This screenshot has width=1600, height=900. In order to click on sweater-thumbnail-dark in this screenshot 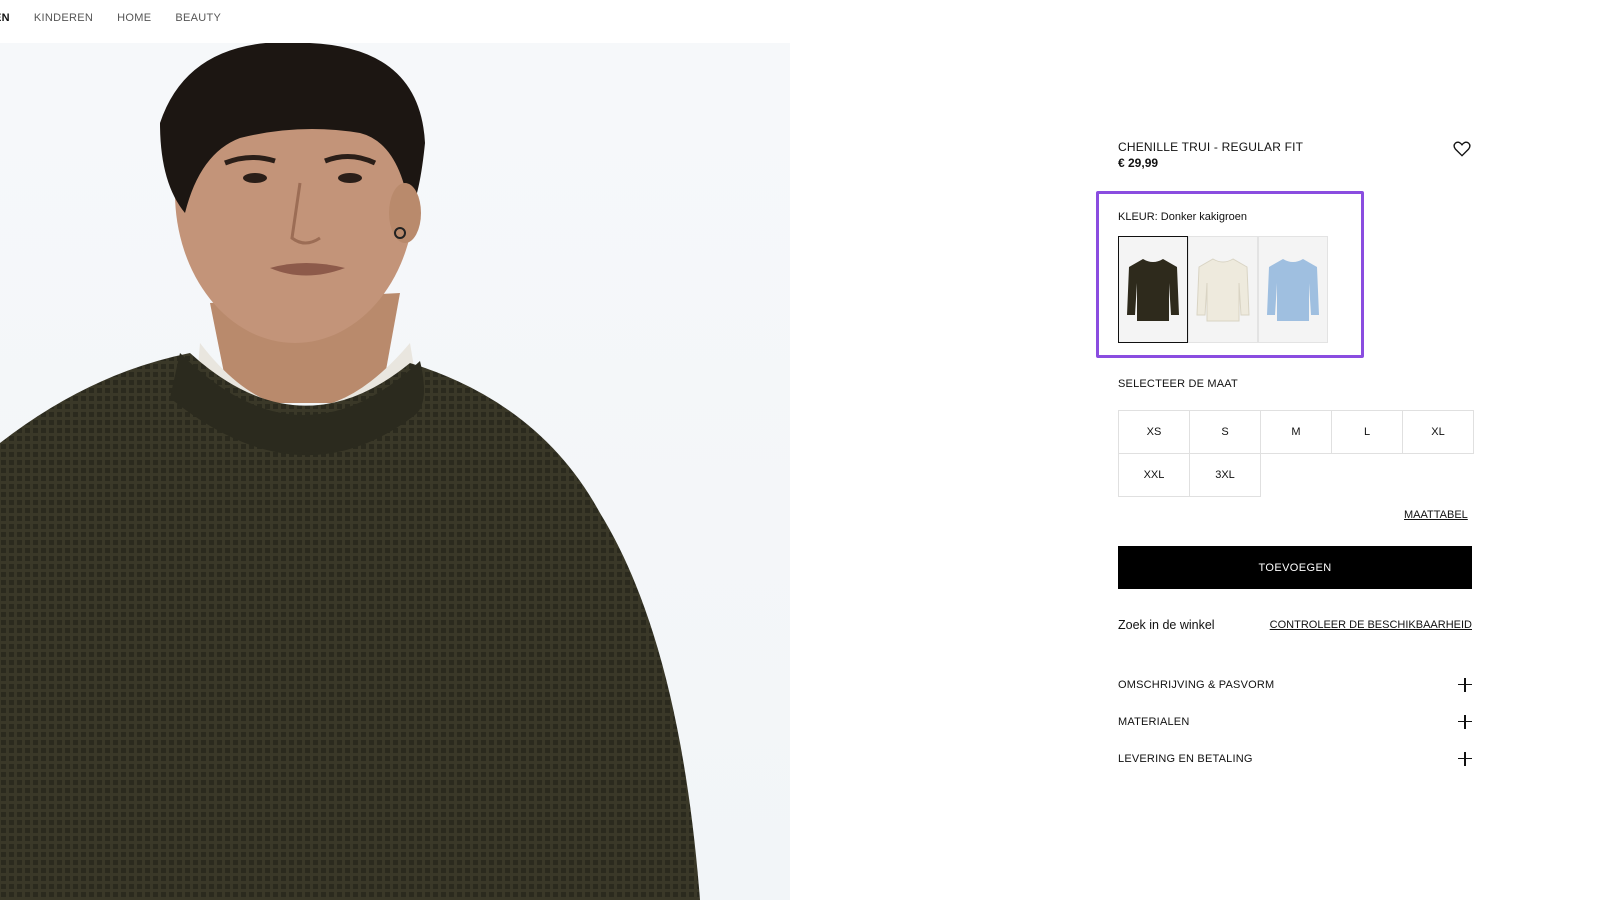, I will do `click(1153, 289)`.